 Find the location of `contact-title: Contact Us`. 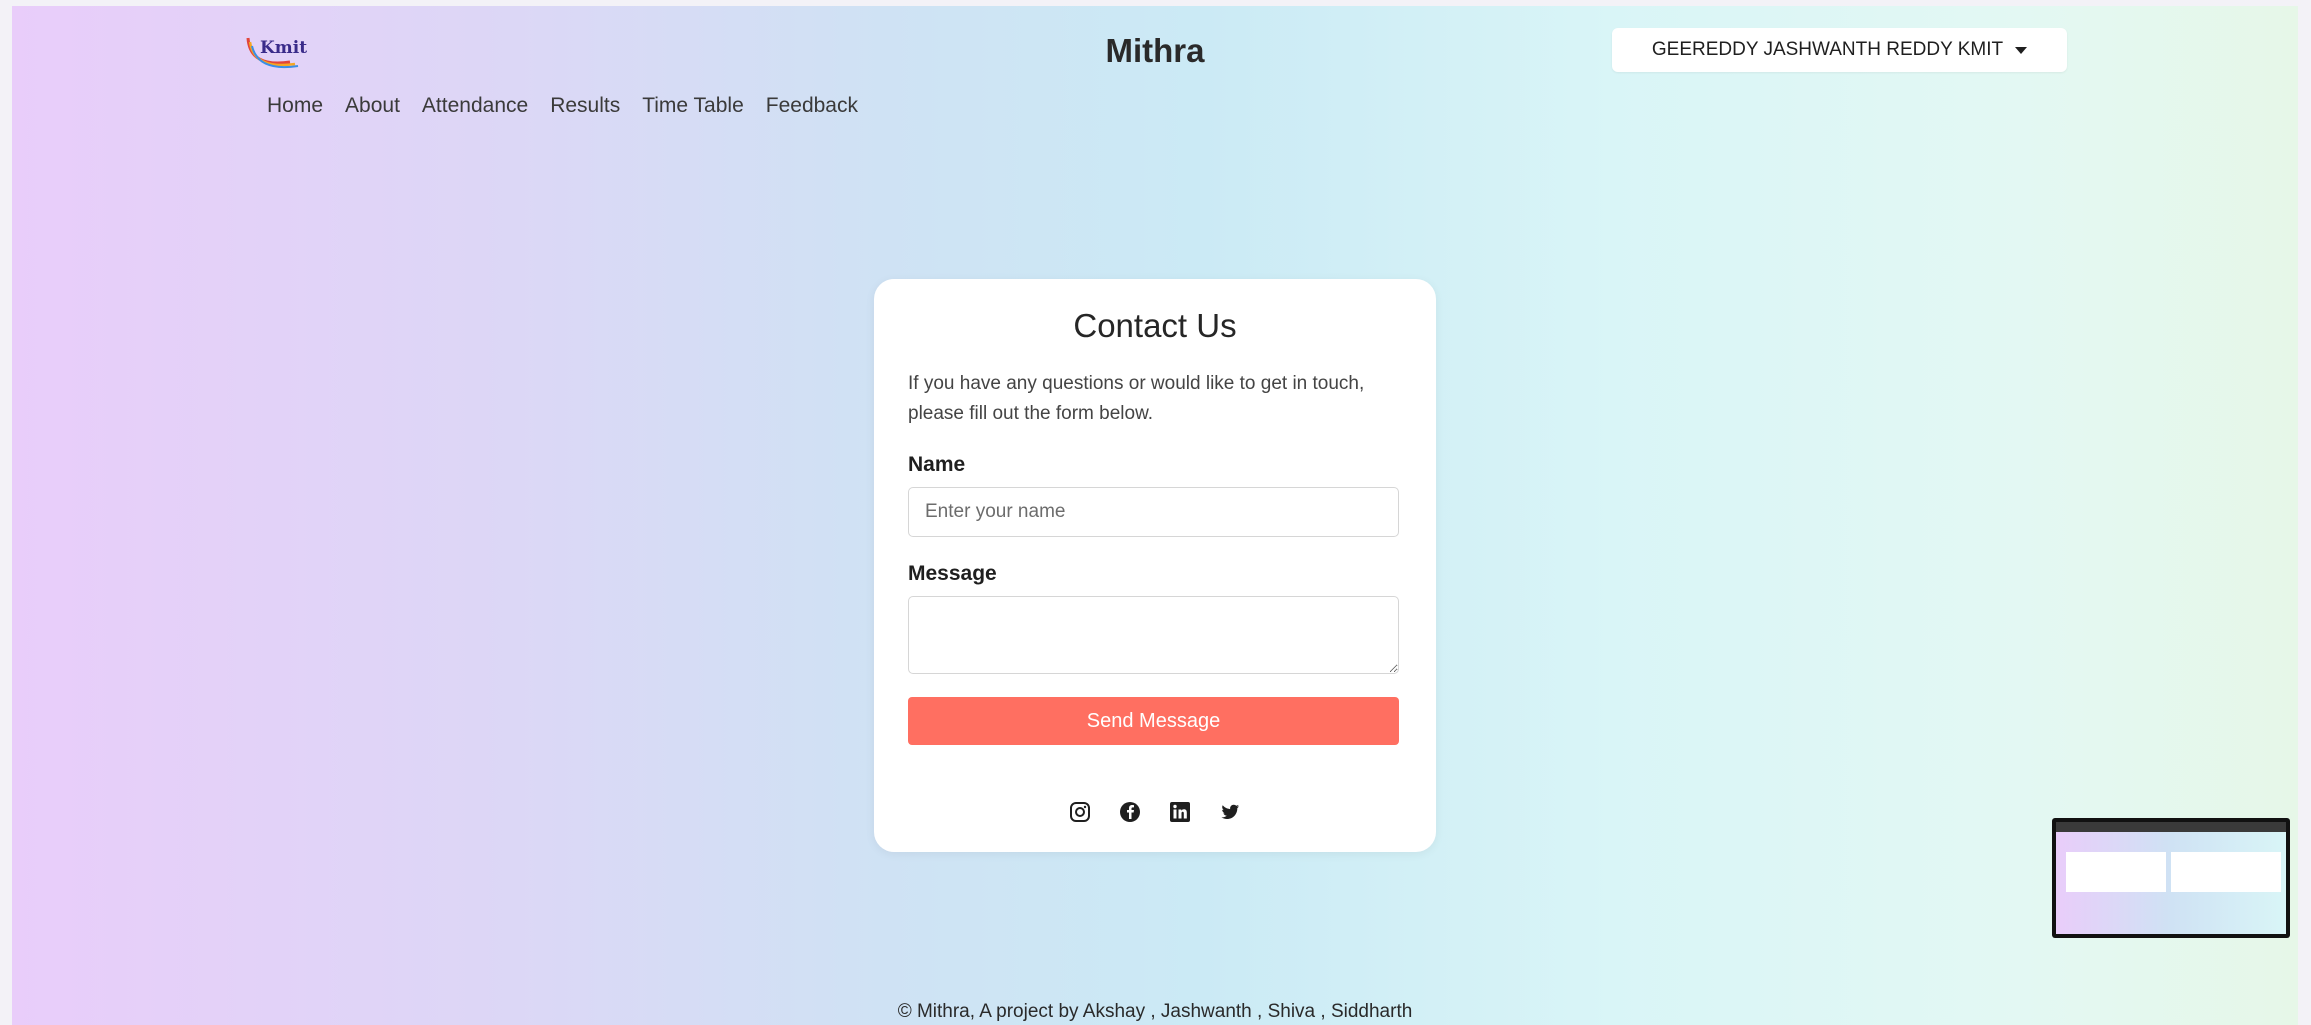

contact-title: Contact Us is located at coordinates (1155, 325).